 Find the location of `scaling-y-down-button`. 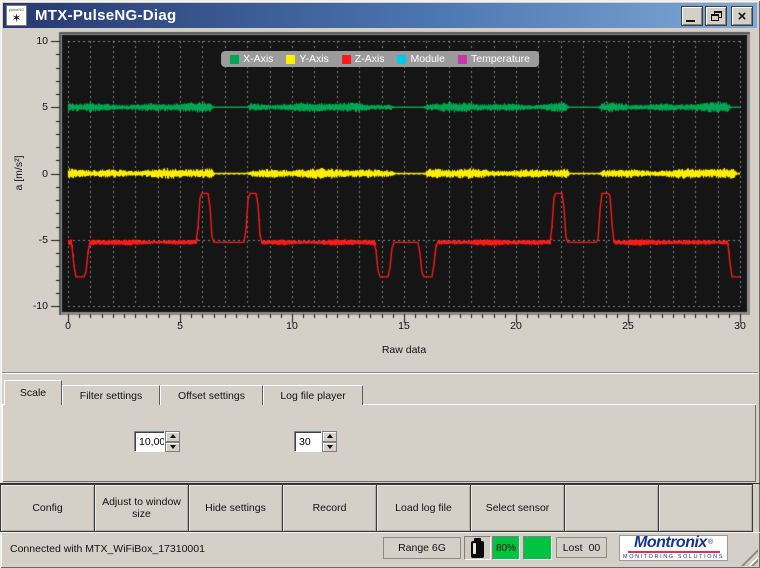

scaling-y-down-button is located at coordinates (172, 446).